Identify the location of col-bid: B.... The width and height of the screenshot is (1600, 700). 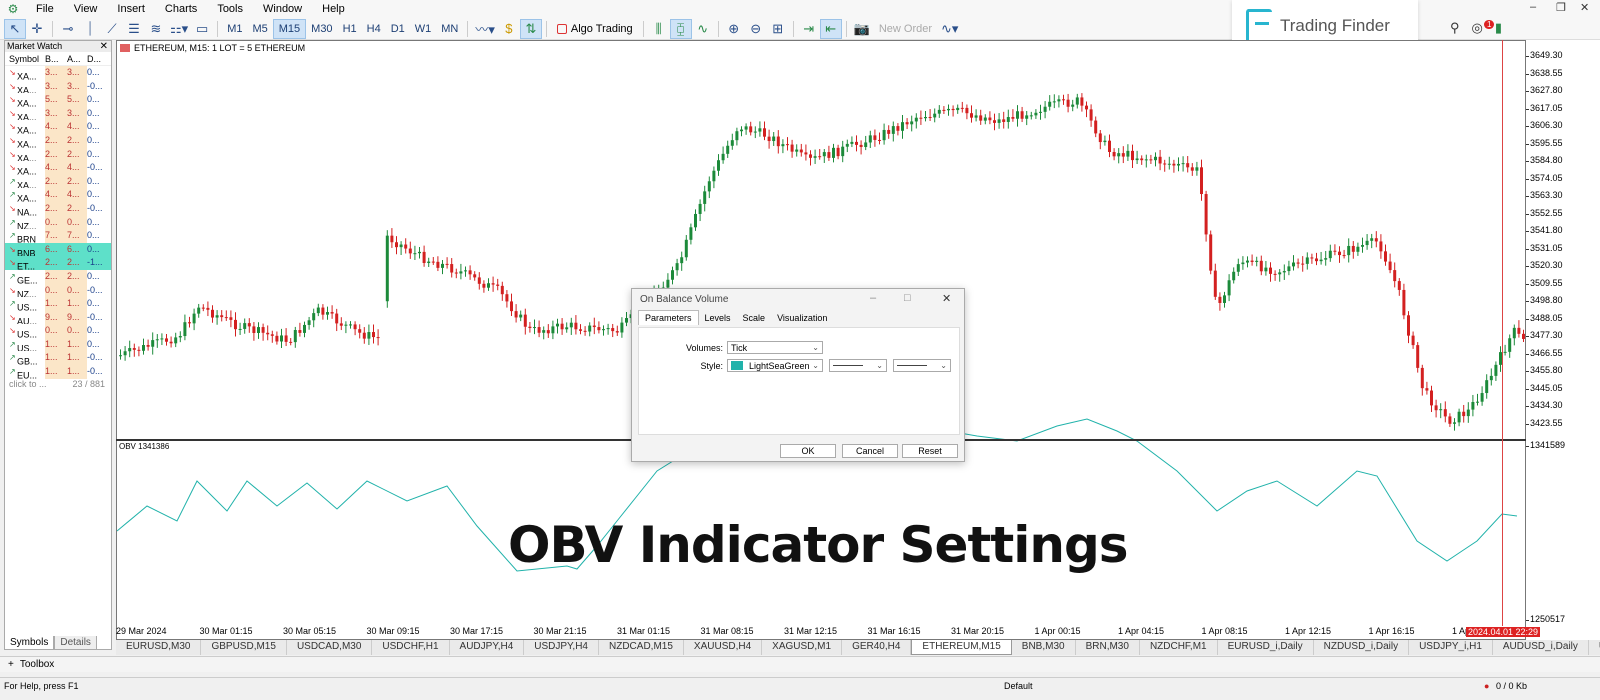
(56, 58).